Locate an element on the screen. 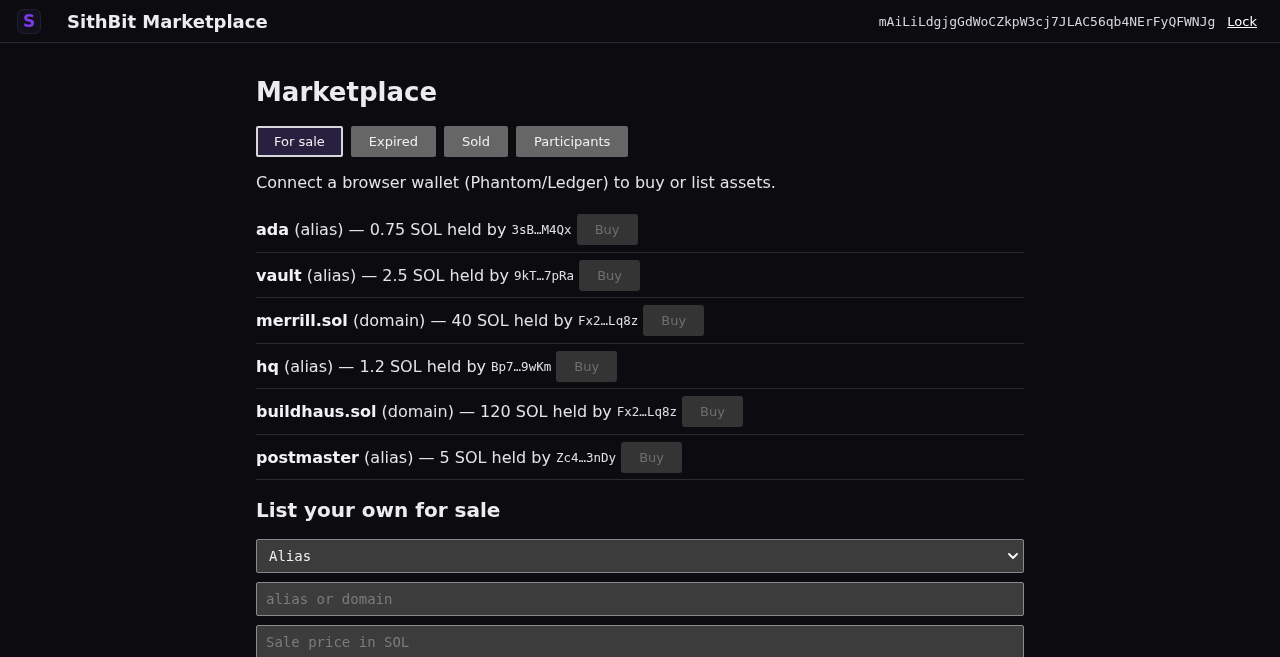 The width and height of the screenshot is (1280, 657). listing-text: hq (alias) — 1.2 SOL held by is located at coordinates (371, 366).